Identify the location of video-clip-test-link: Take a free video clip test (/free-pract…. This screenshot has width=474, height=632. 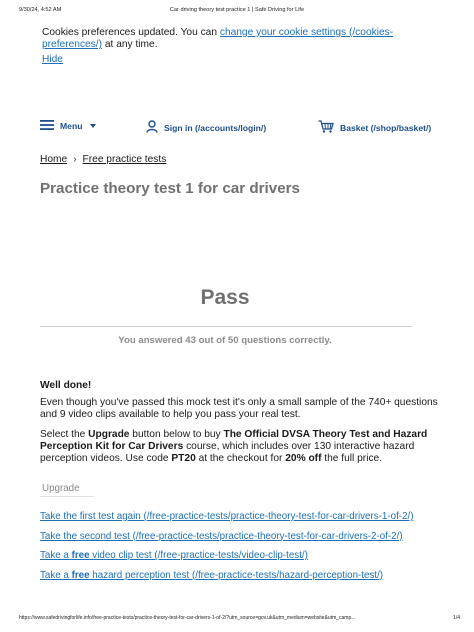
(174, 555).